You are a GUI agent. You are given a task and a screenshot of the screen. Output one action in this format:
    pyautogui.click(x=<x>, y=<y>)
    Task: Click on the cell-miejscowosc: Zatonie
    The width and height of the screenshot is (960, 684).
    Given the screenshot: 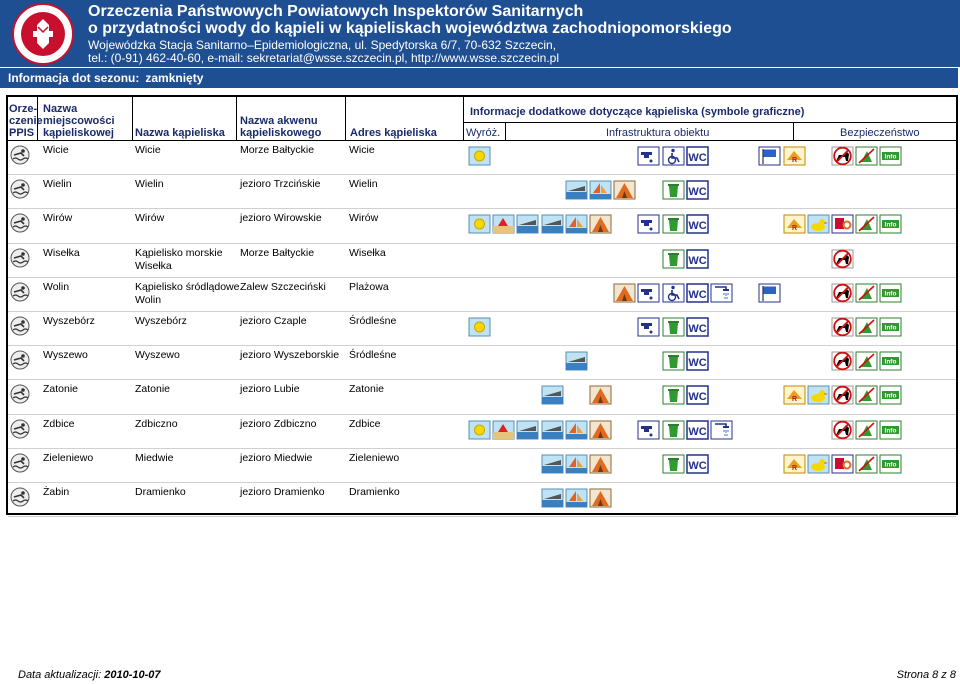 What is the action you would take?
    pyautogui.click(x=61, y=389)
    